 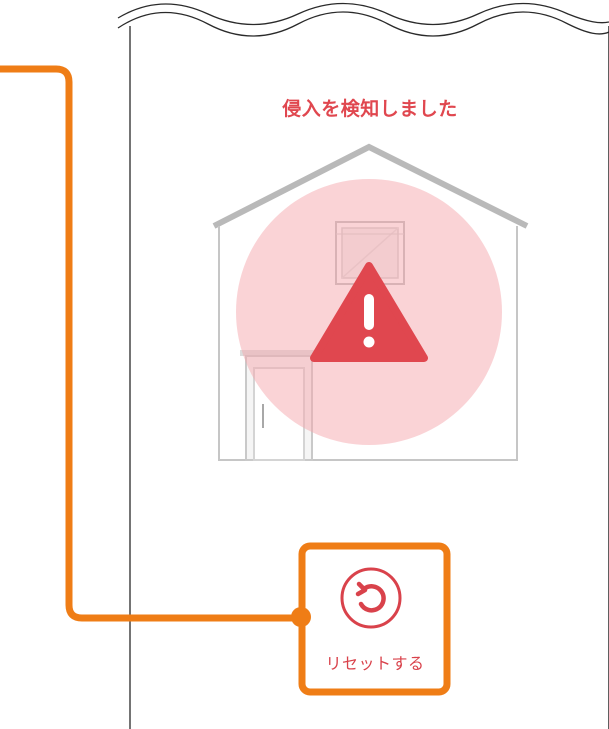 I want to click on reset-button: リセットする, so click(x=375, y=618).